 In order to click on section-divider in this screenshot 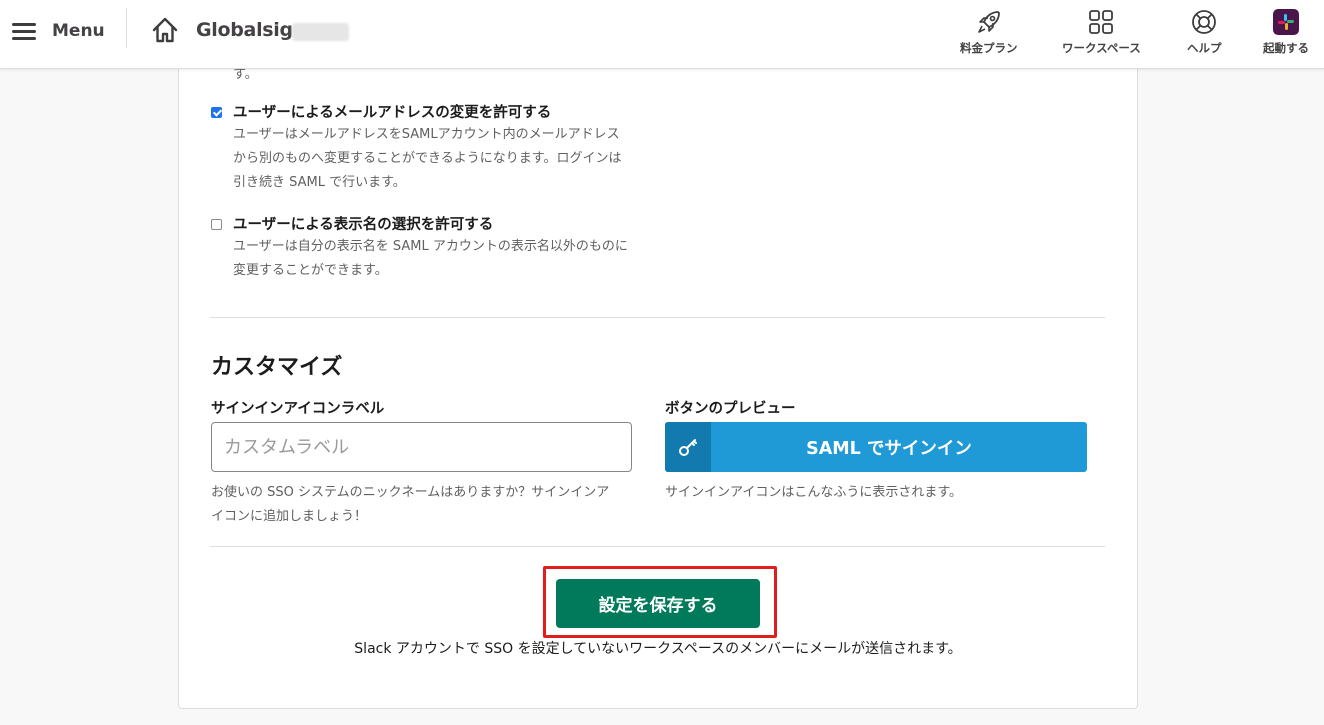, I will do `click(657, 317)`.